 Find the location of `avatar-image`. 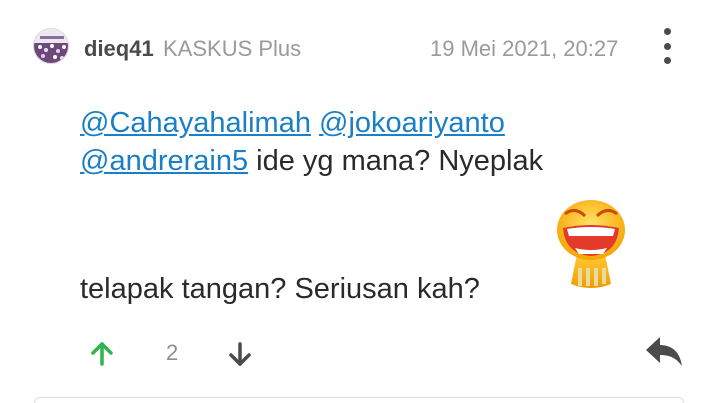

avatar-image is located at coordinates (51, 46).